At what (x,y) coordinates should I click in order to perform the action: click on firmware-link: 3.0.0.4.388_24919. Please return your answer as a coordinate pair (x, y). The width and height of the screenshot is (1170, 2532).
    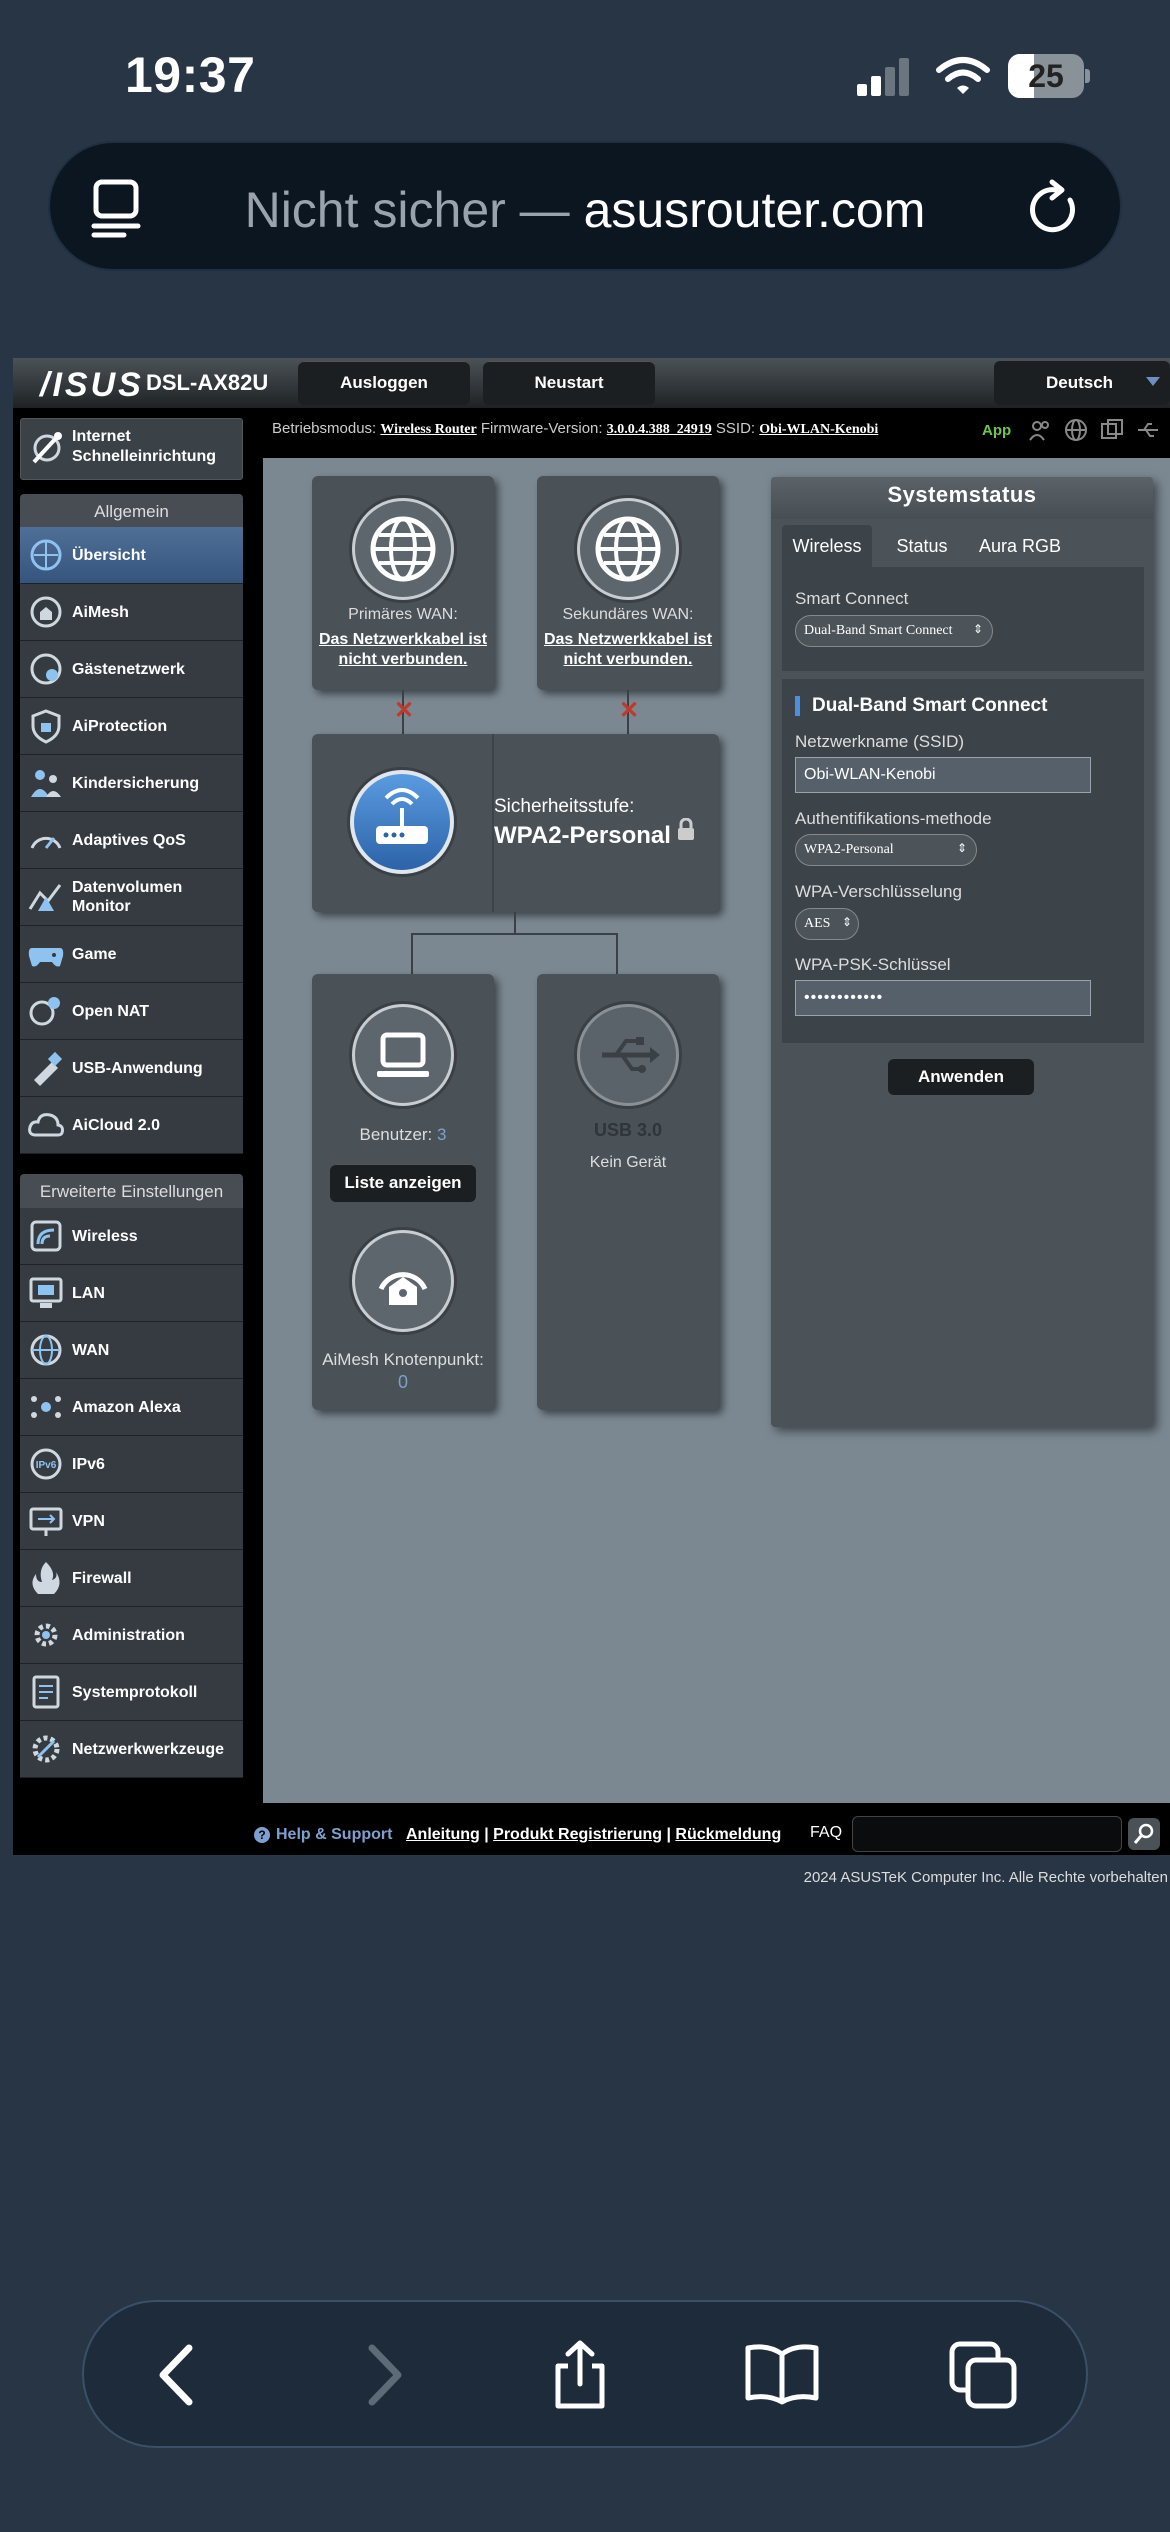
    Looking at the image, I should click on (659, 429).